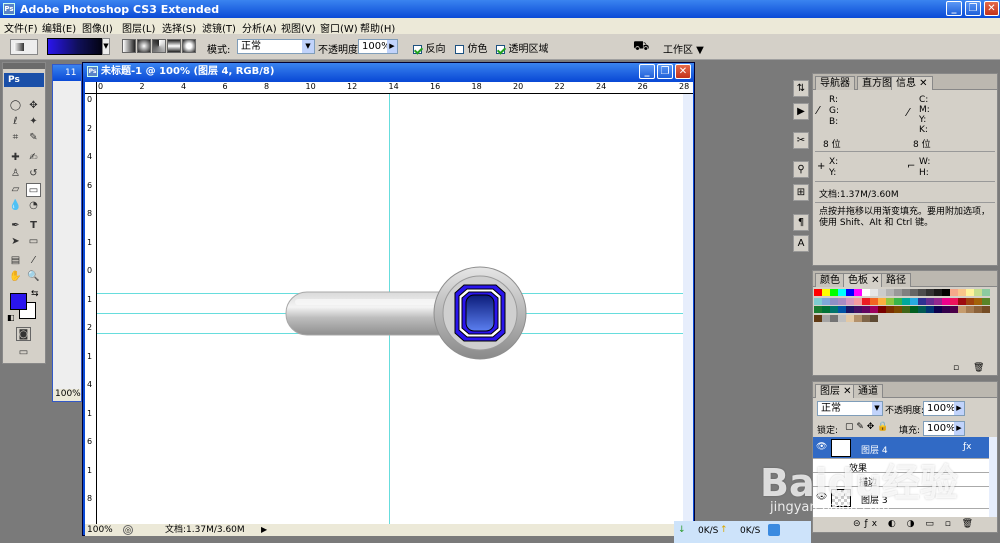 The height and width of the screenshot is (543, 1000). Describe the element at coordinates (59, 27) in the screenshot. I see `menu-edit: 编辑(E)` at that location.